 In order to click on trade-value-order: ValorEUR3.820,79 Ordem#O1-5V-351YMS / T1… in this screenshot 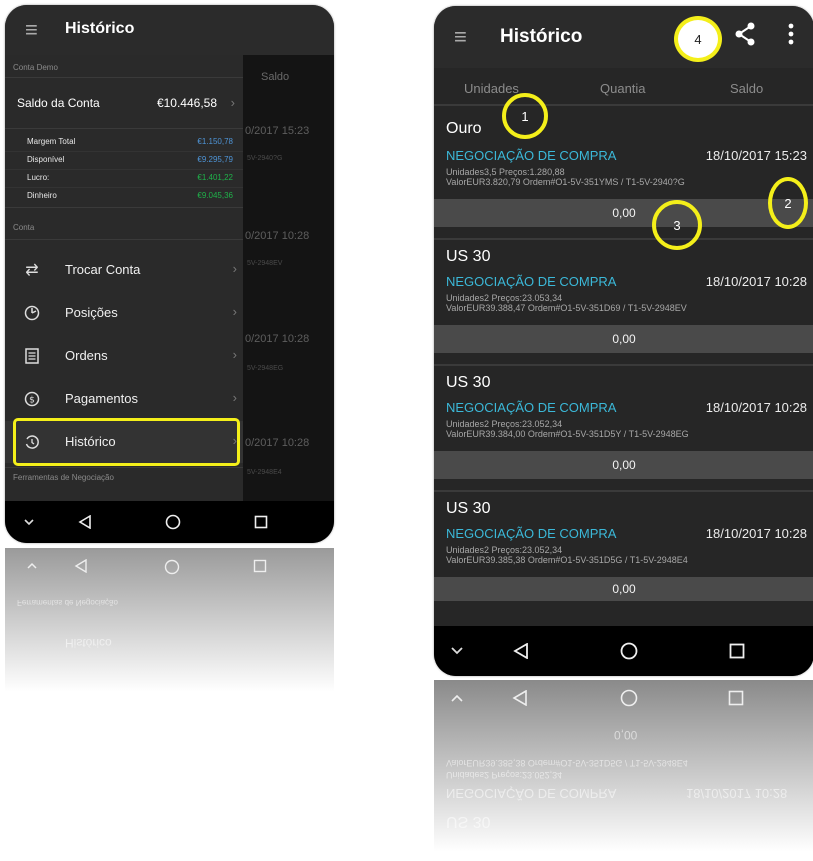, I will do `click(565, 182)`.